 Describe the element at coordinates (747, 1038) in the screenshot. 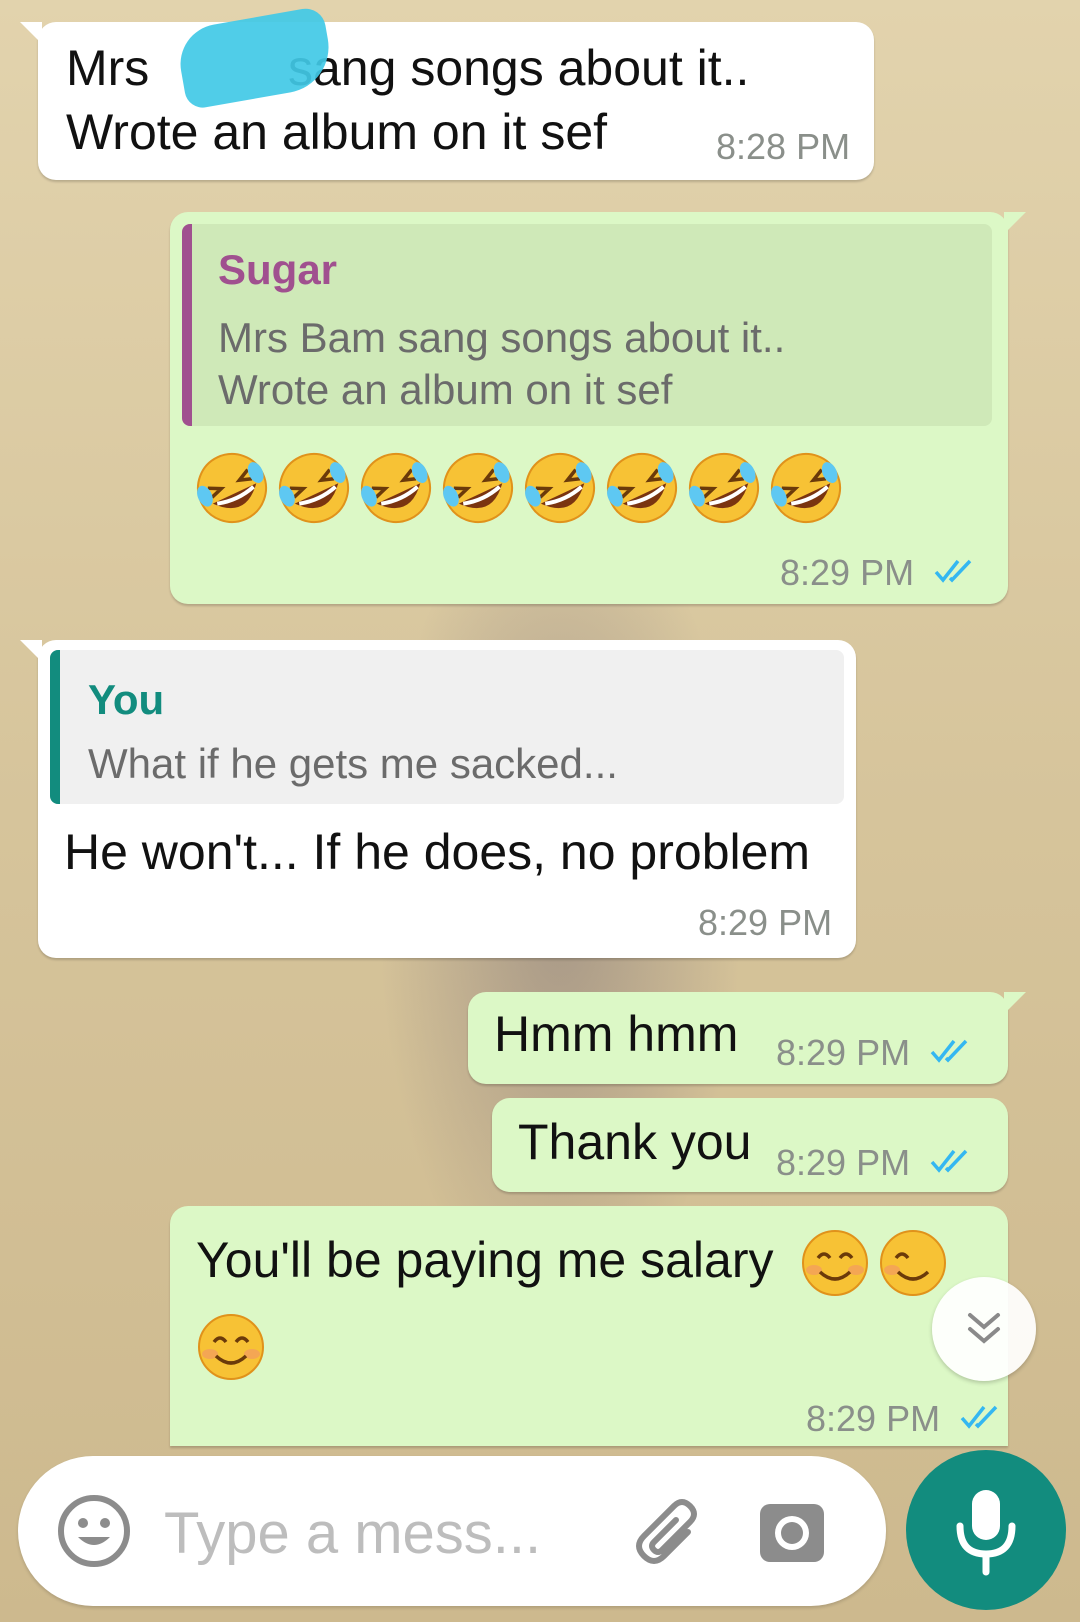

I see `message-bubble-outgoing: Hmm hmm 8:29 PM` at that location.